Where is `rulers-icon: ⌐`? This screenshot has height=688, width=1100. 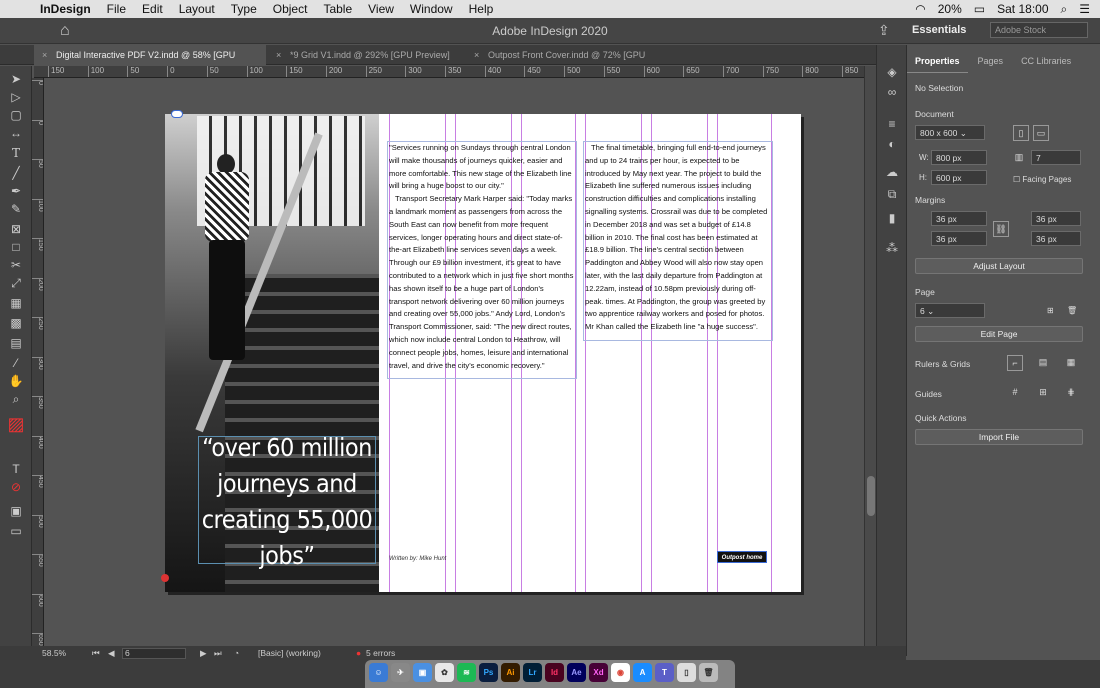
rulers-icon: ⌐ is located at coordinates (1015, 363).